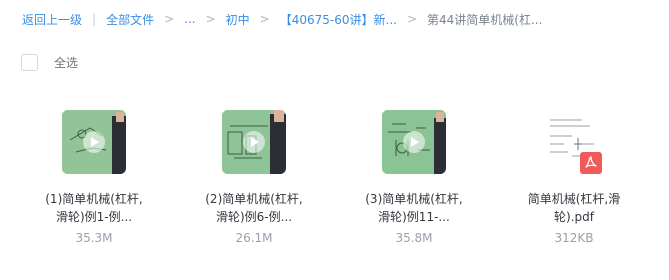 The width and height of the screenshot is (669, 280). I want to click on pdf-icon, so click(591, 163).